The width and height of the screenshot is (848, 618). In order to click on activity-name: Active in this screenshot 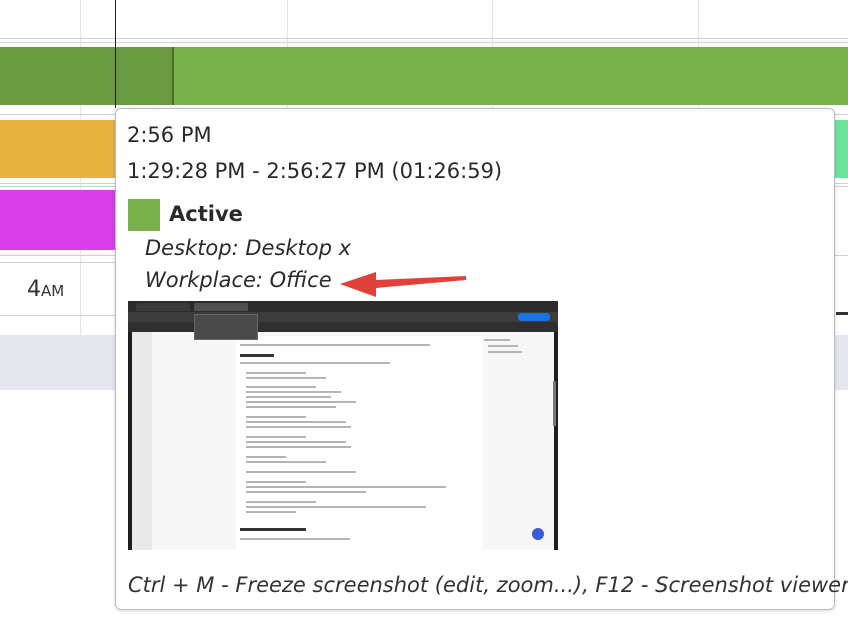, I will do `click(206, 214)`.